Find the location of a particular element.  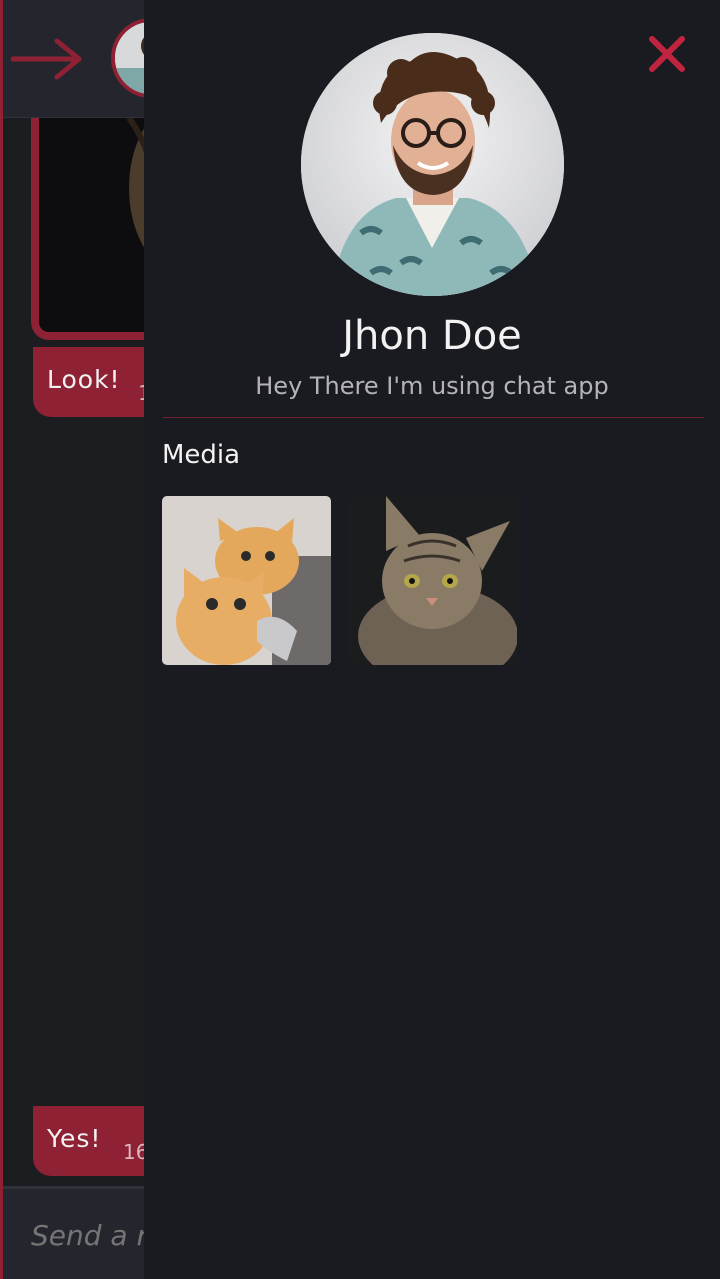

message-text: Yes! is located at coordinates (74, 1138).